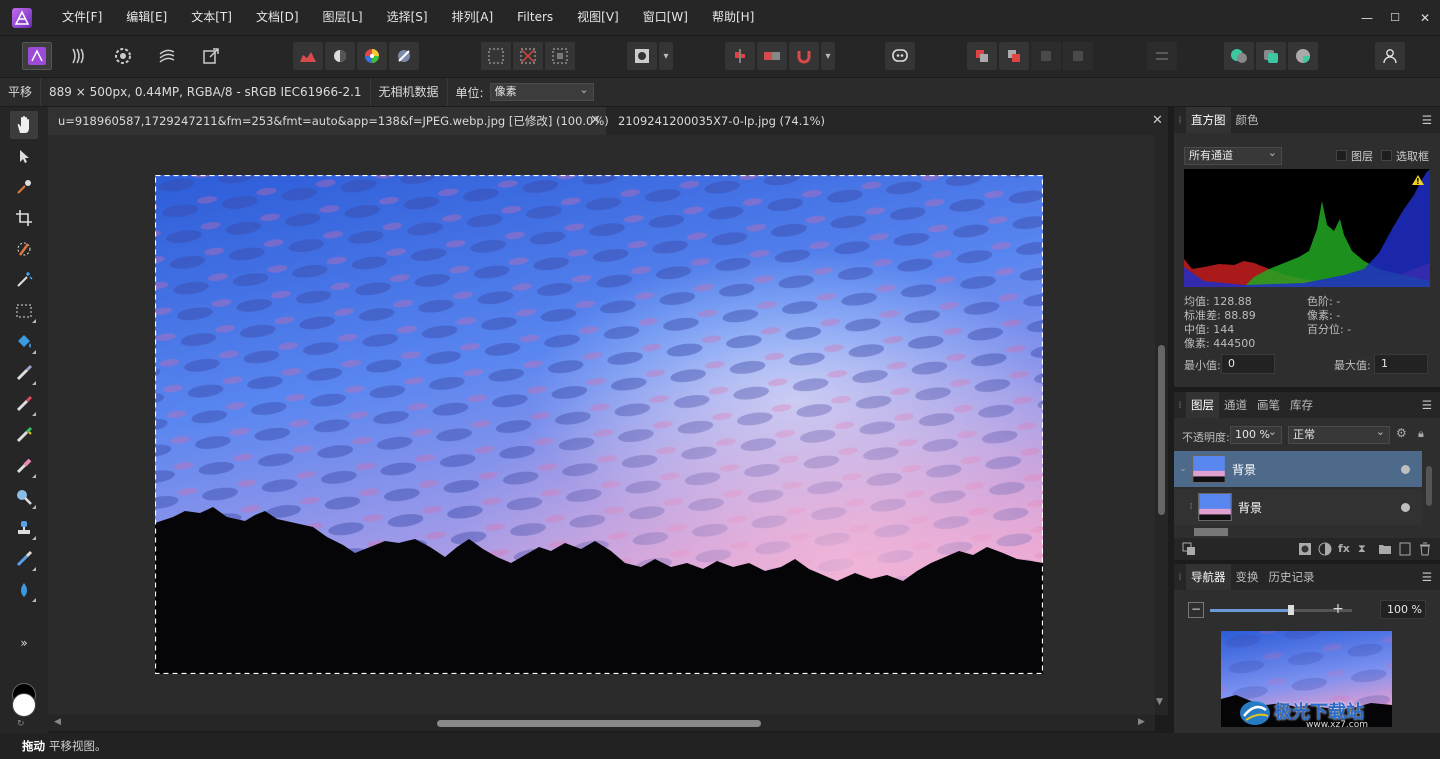 The height and width of the screenshot is (759, 1440). Describe the element at coordinates (1425, 549) in the screenshot. I see `delete-layer-trash-icon` at that location.